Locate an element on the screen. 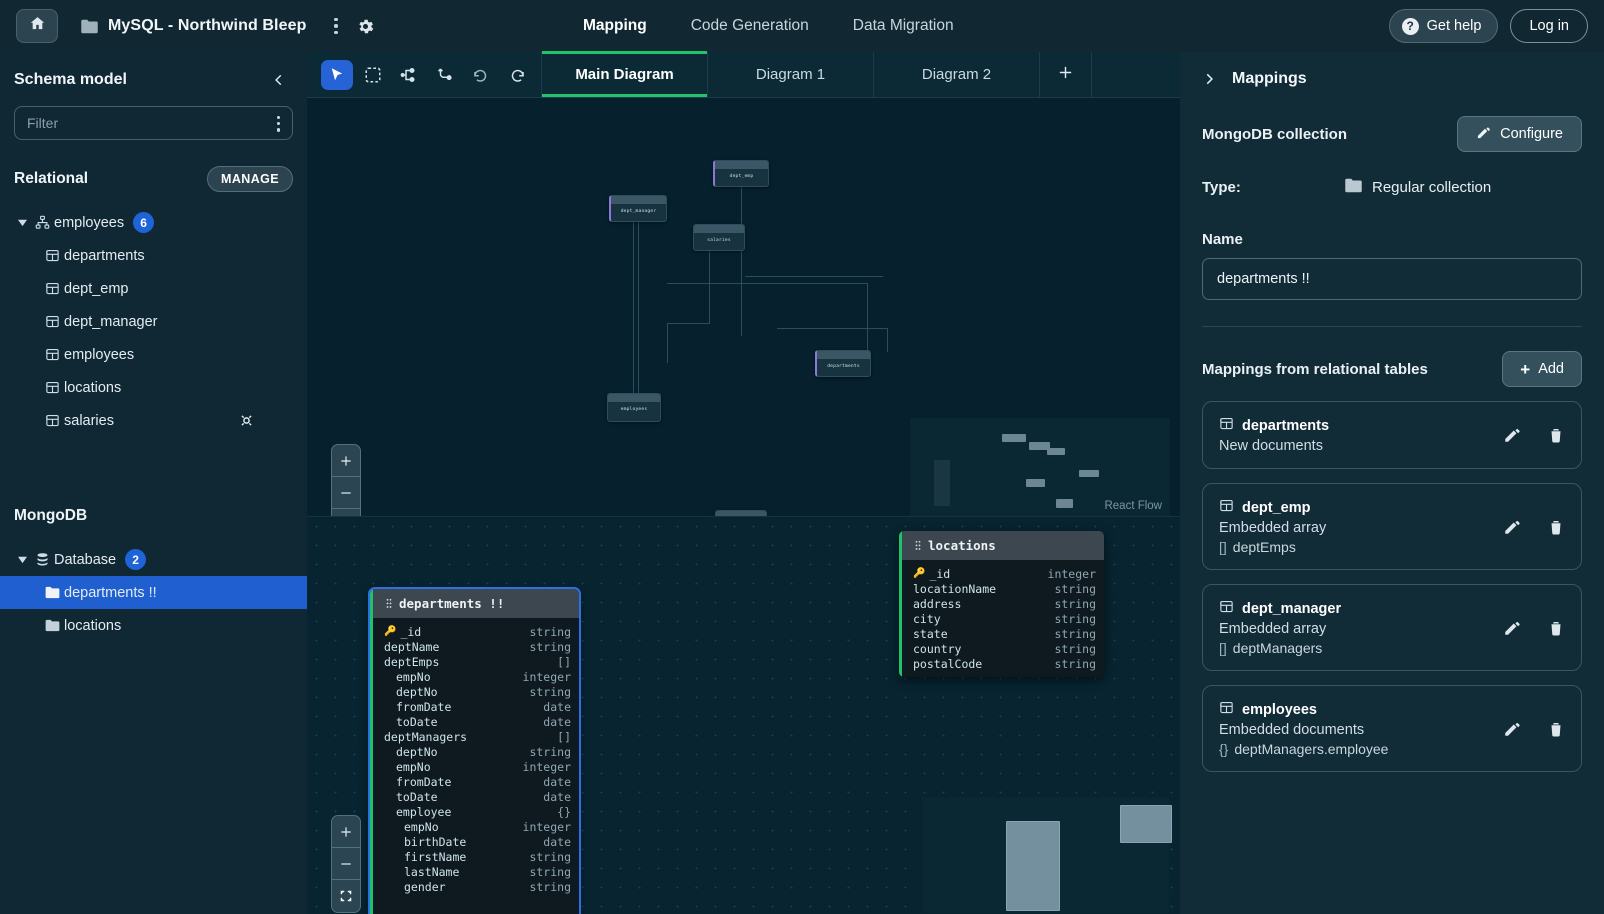 The image size is (1604, 914). redo-tool is located at coordinates (517, 75).